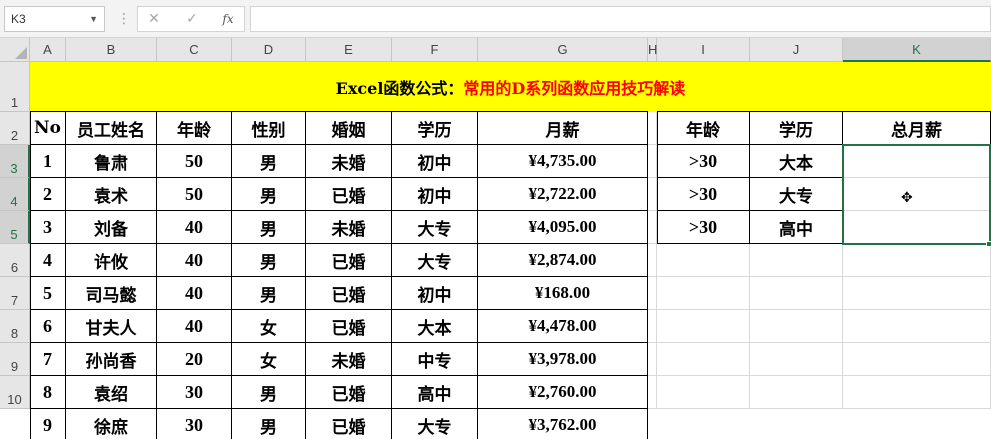  Describe the element at coordinates (15, 392) in the screenshot. I see `row-header-10: 10` at that location.